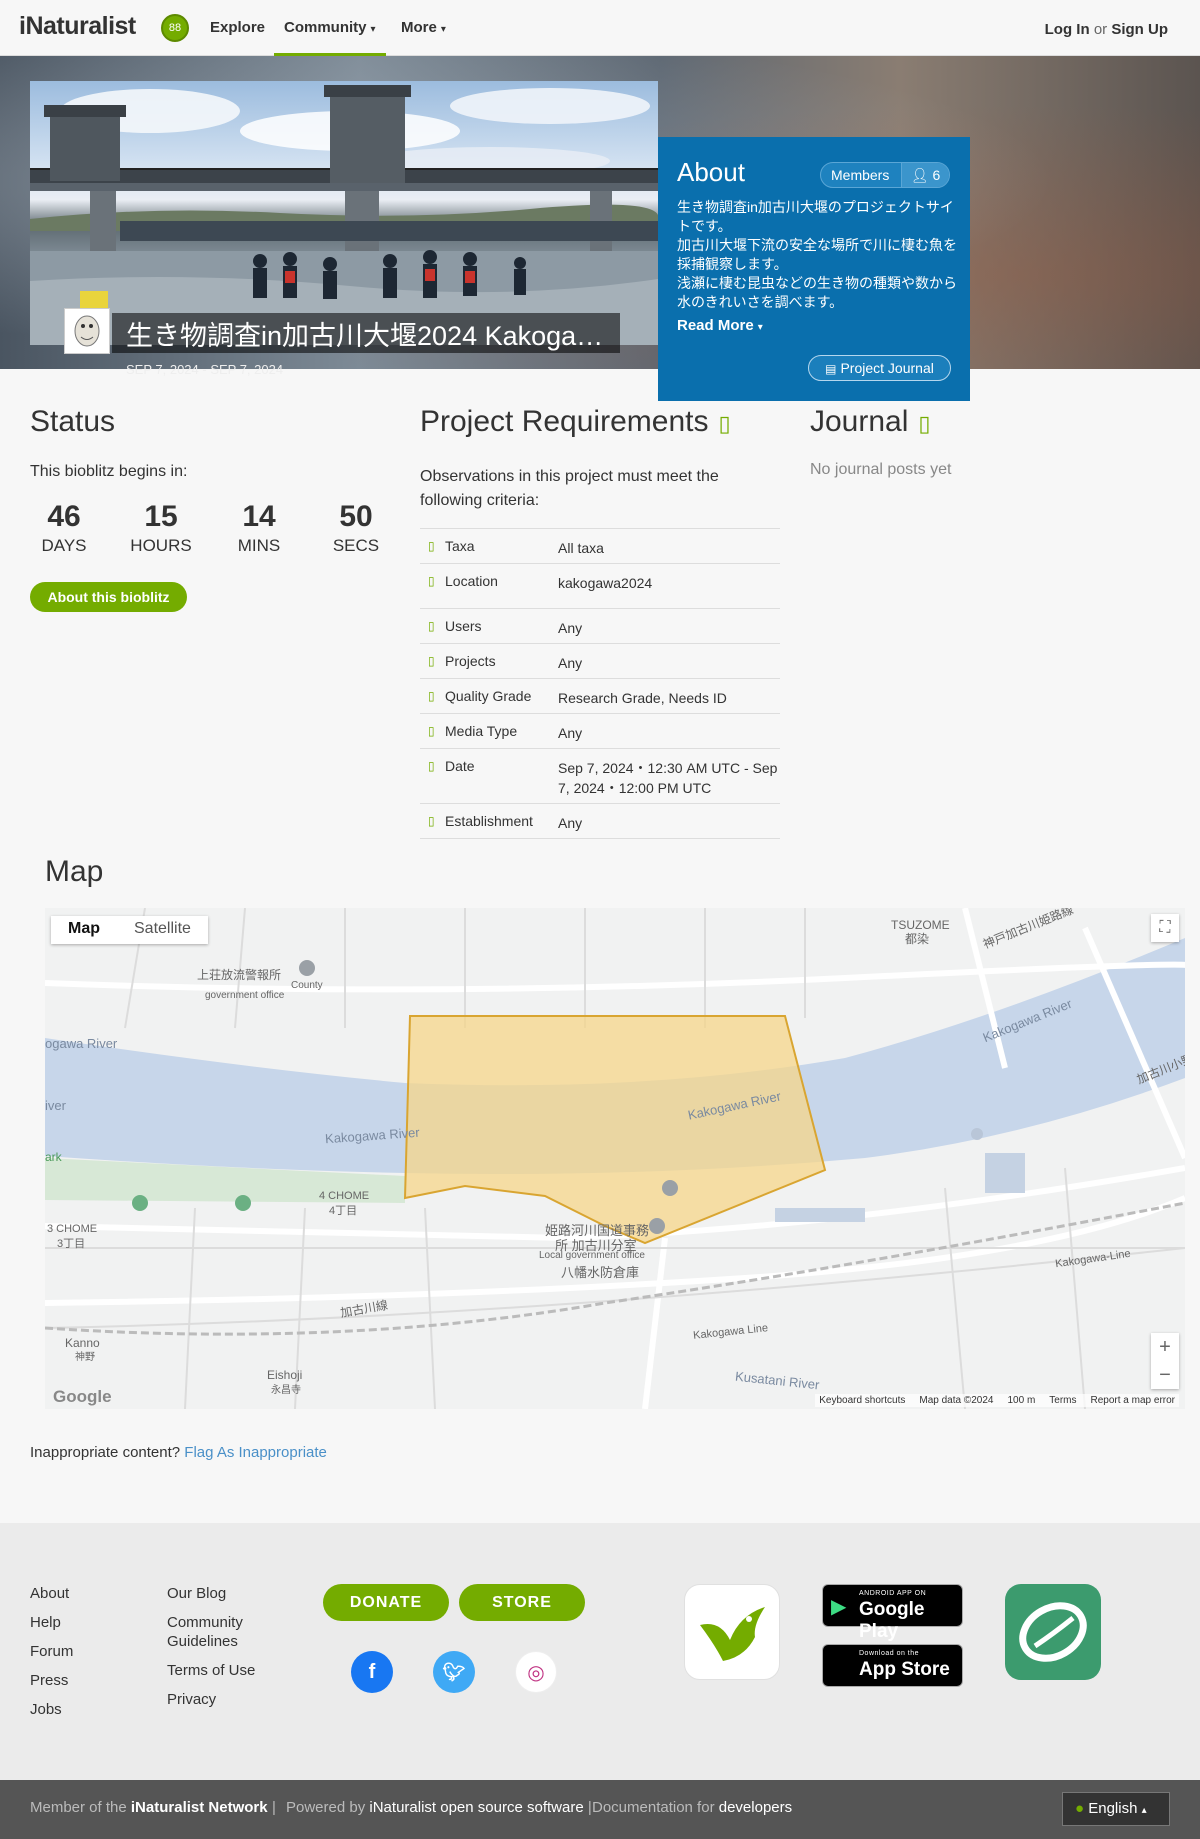  Describe the element at coordinates (1139, 29) in the screenshot. I see `signup-link: Sign Up` at that location.